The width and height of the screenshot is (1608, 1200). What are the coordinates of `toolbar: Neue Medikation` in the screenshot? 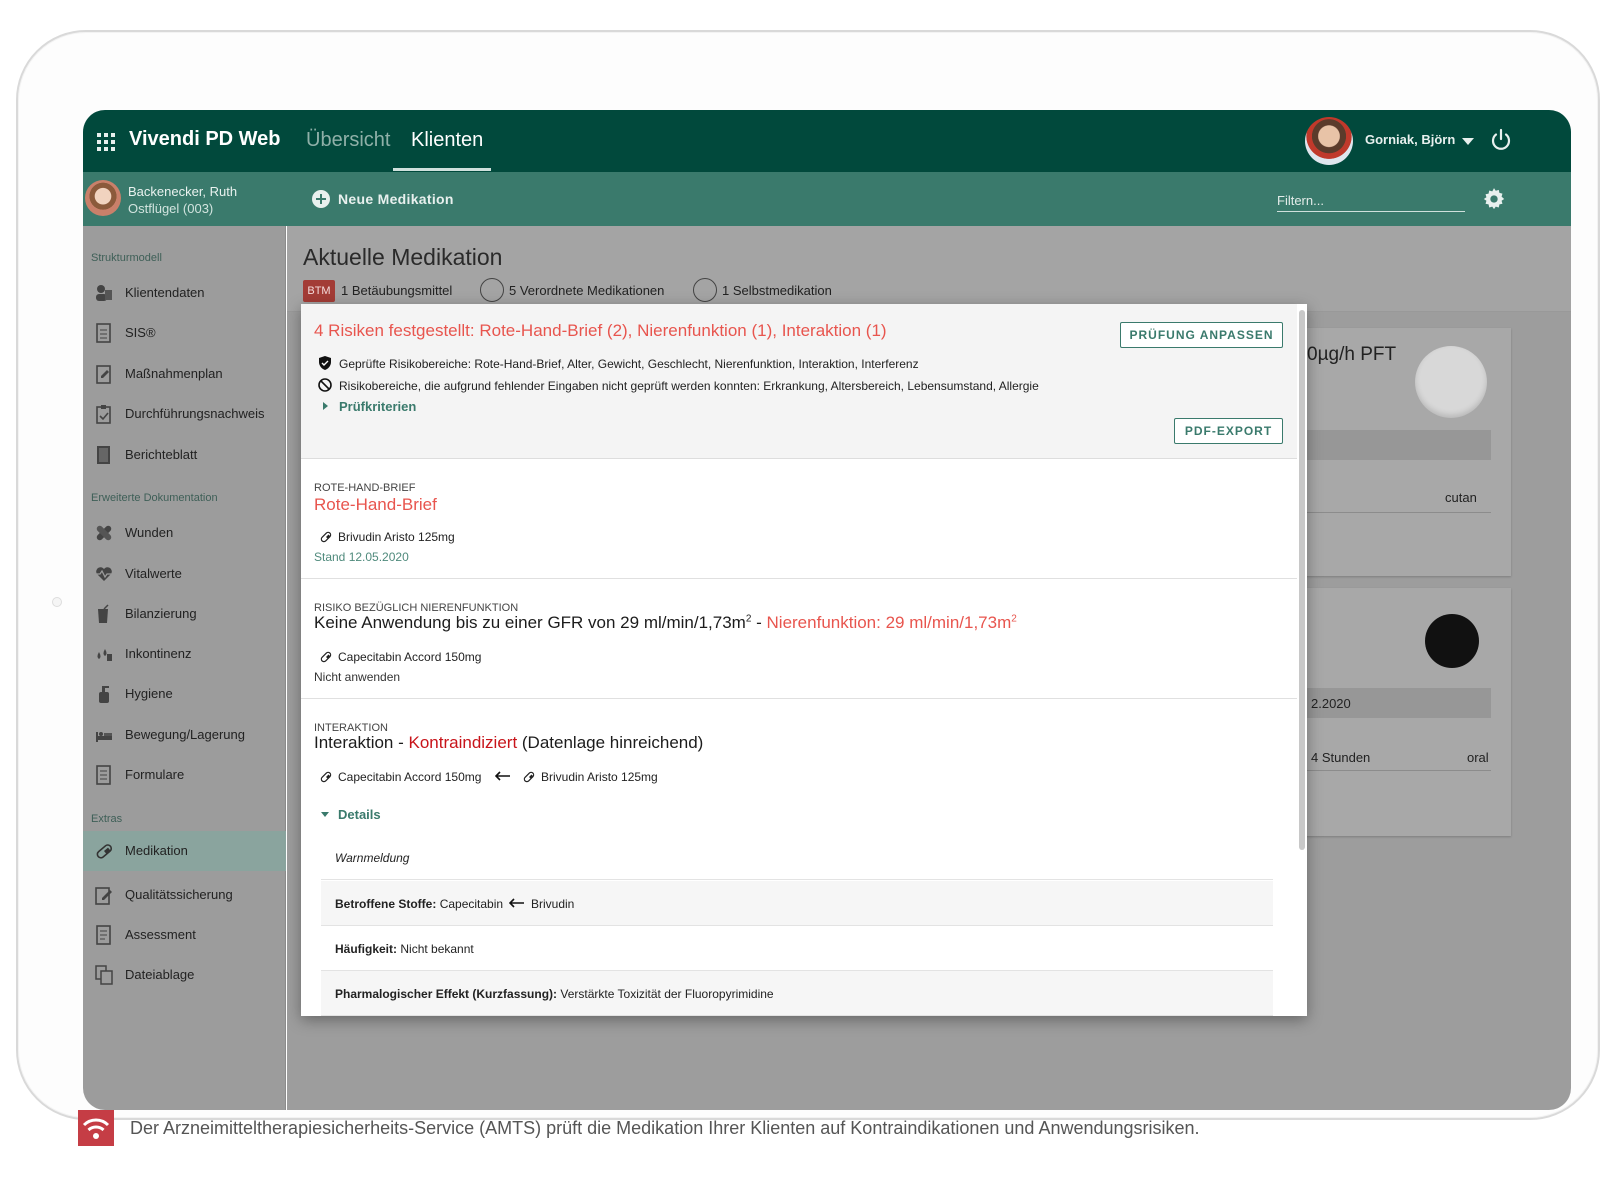 It's located at (928, 199).